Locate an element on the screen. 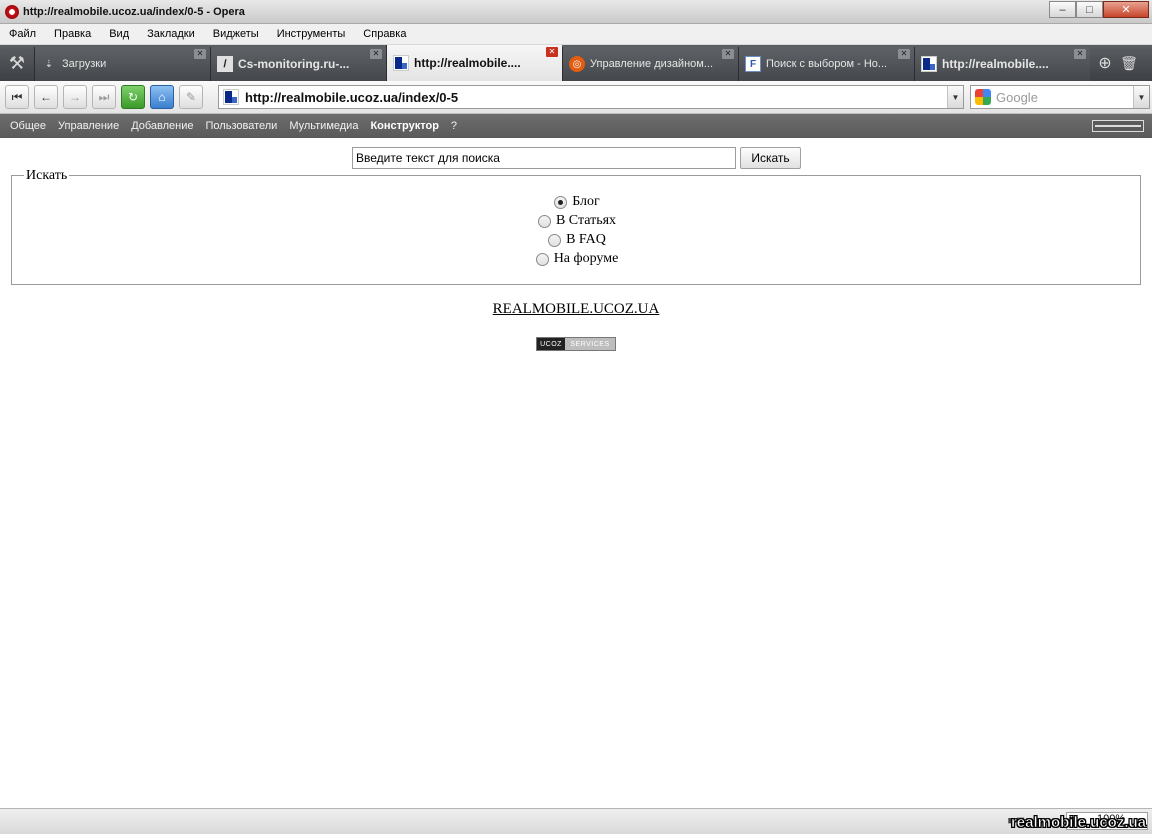 The image size is (1152, 834). address-dropdown-icon: ▼ is located at coordinates (955, 97).